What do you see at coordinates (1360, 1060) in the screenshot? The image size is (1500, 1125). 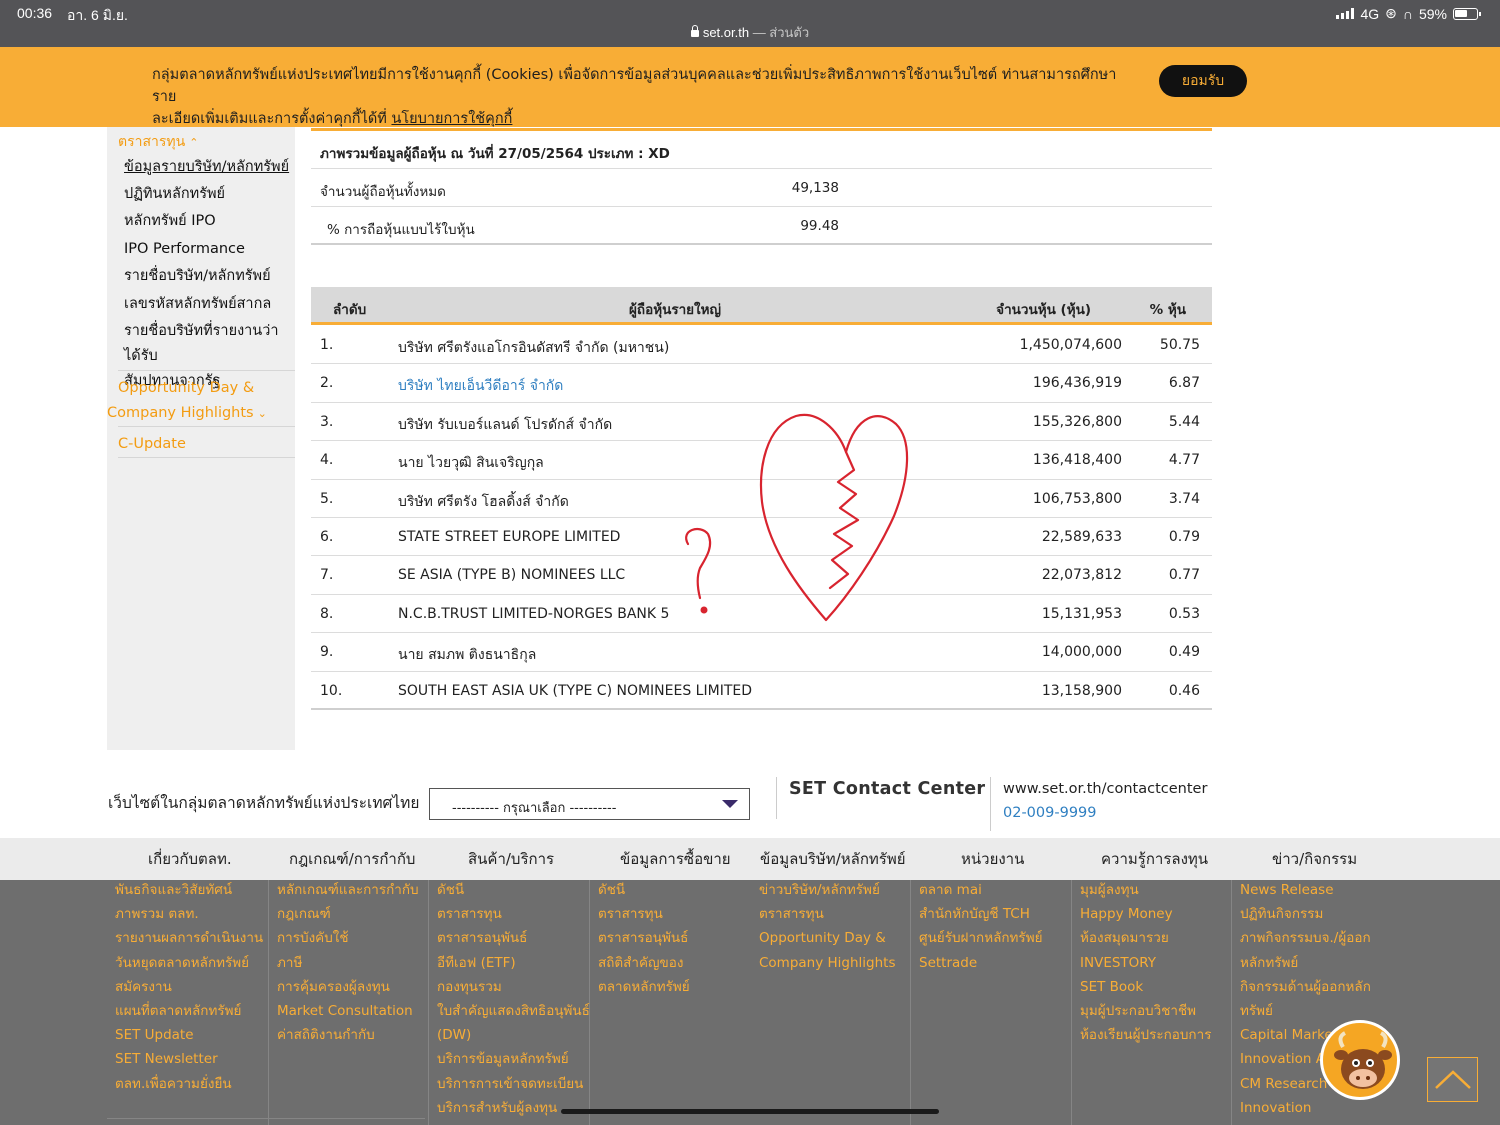 I see `mascot-icon` at bounding box center [1360, 1060].